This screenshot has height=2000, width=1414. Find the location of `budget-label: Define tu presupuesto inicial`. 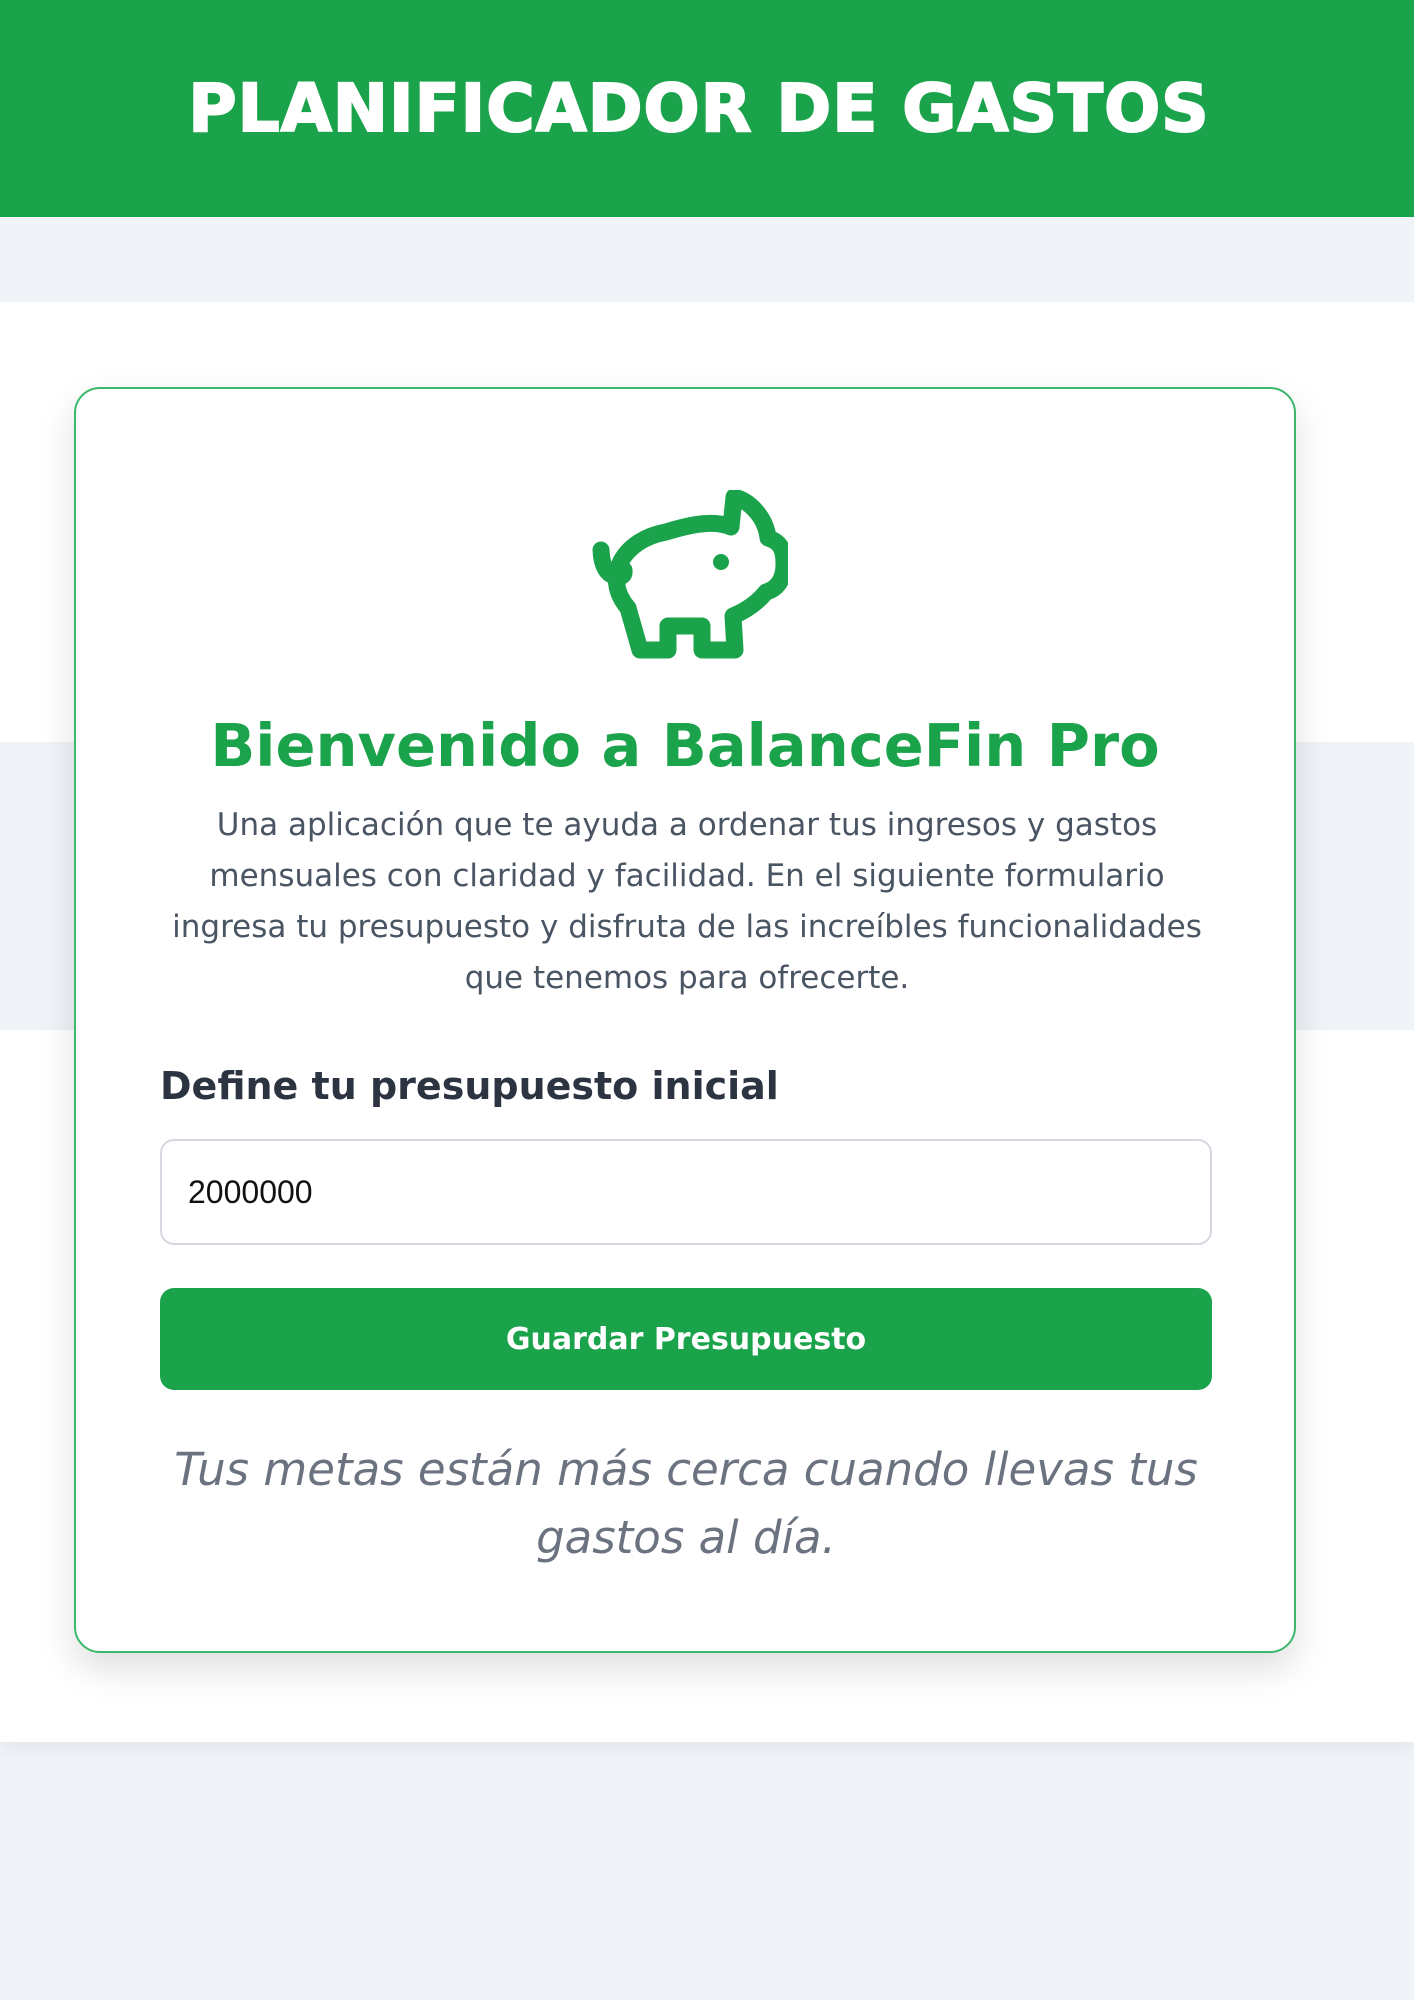

budget-label: Define tu presupuesto inicial is located at coordinates (469, 1086).